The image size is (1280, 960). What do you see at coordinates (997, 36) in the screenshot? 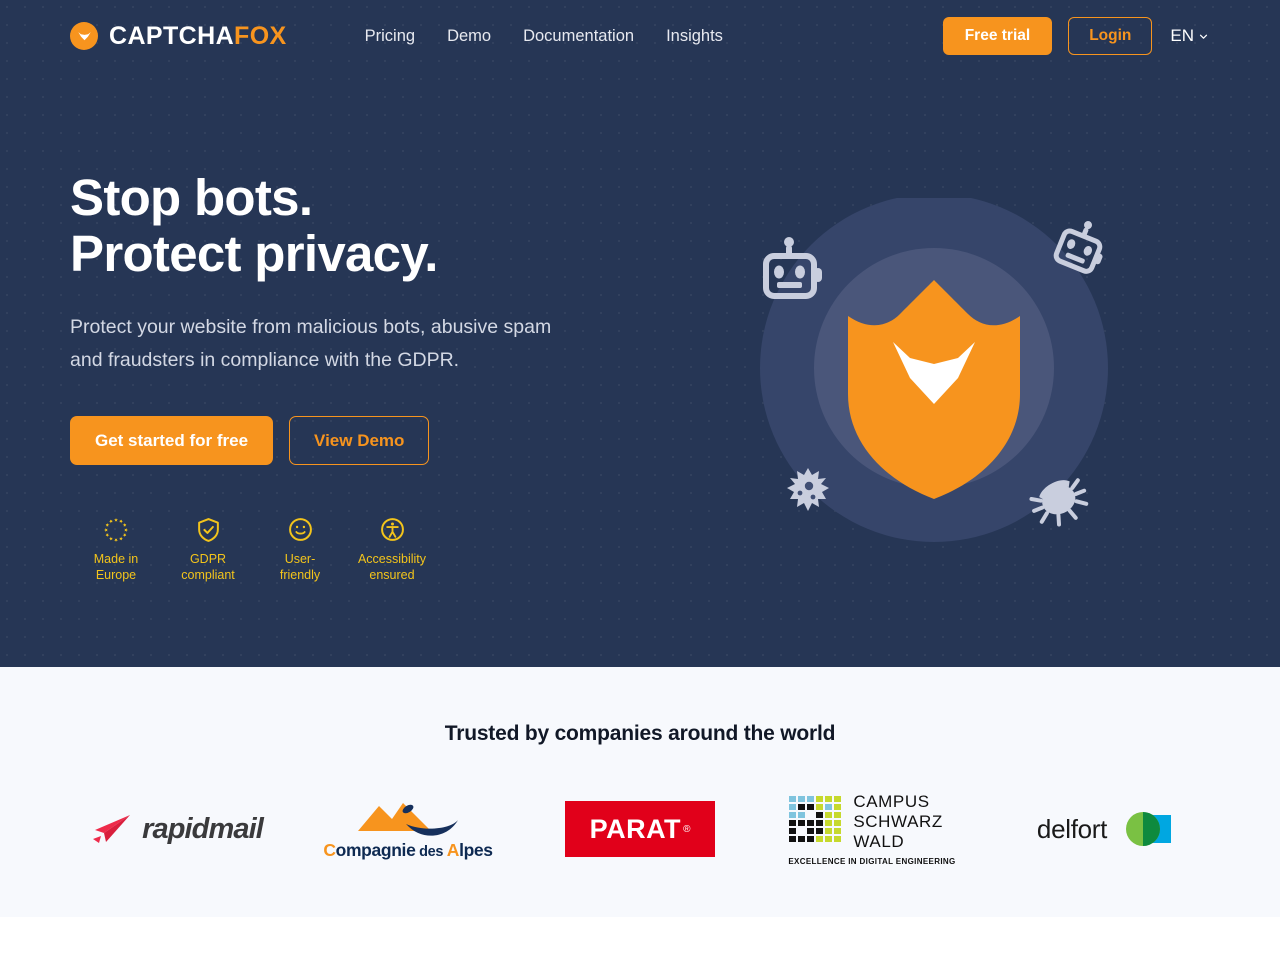
I see `free-trial-button: Free trial` at bounding box center [997, 36].